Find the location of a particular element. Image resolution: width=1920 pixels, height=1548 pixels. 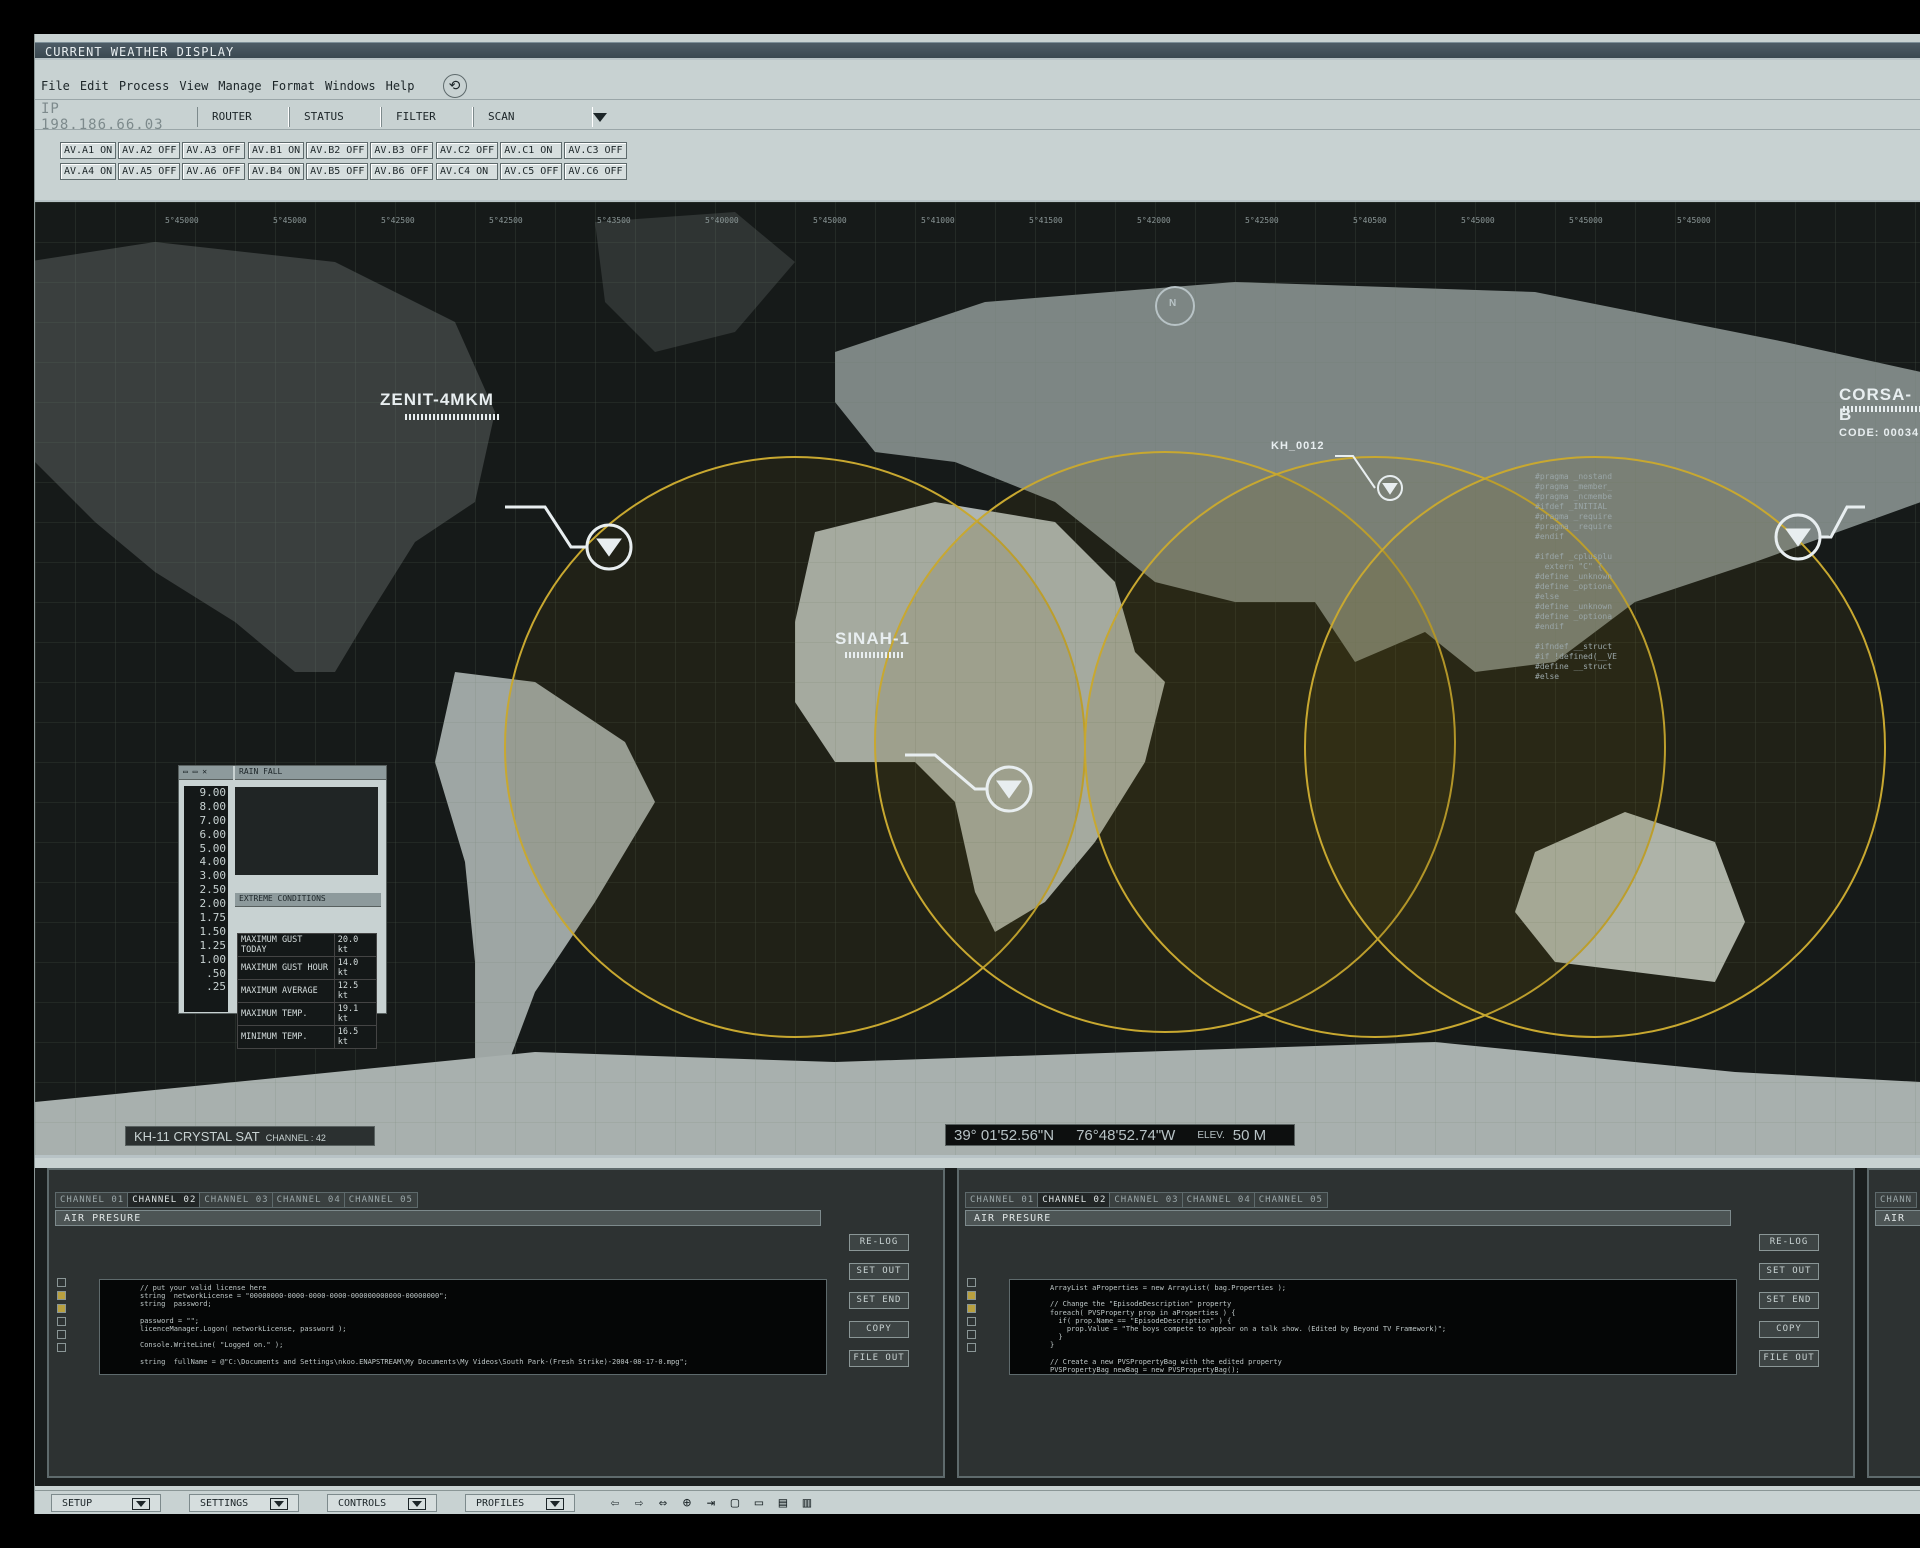

av-button: AV.B4 ON is located at coordinates (276, 171).